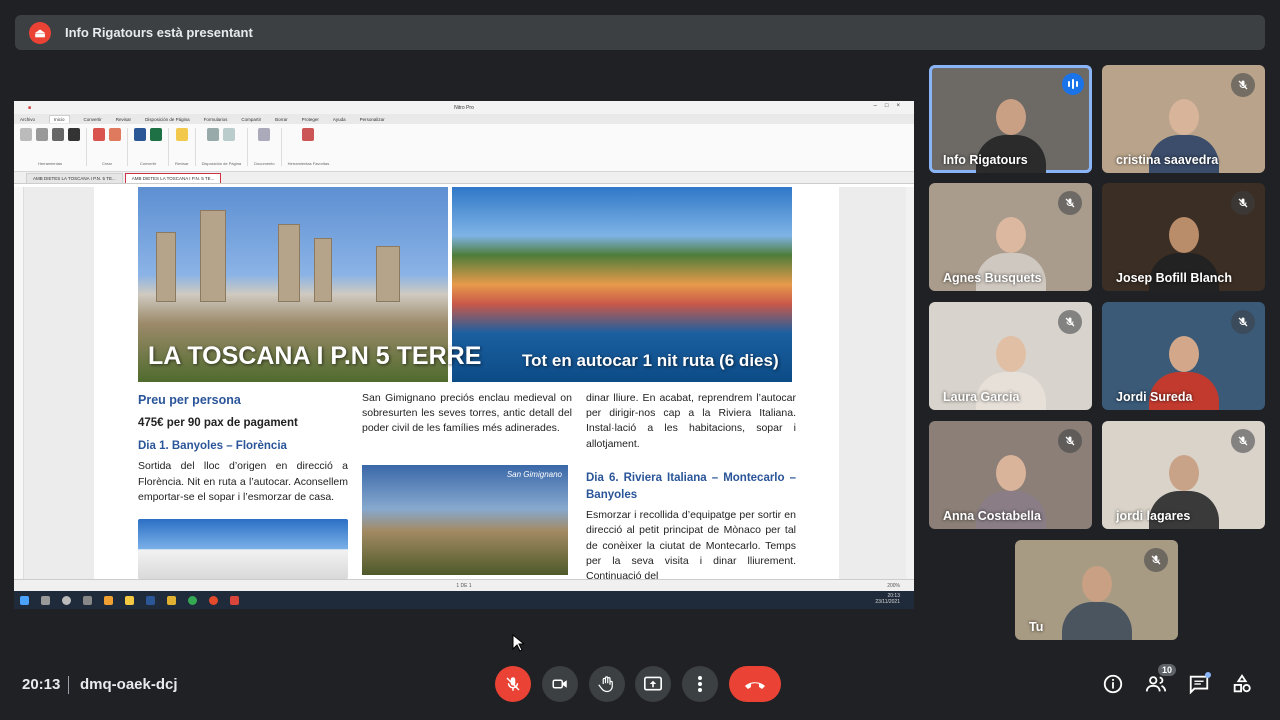  What do you see at coordinates (281, 119) in the screenshot?
I see `menu-tab: Borrar` at bounding box center [281, 119].